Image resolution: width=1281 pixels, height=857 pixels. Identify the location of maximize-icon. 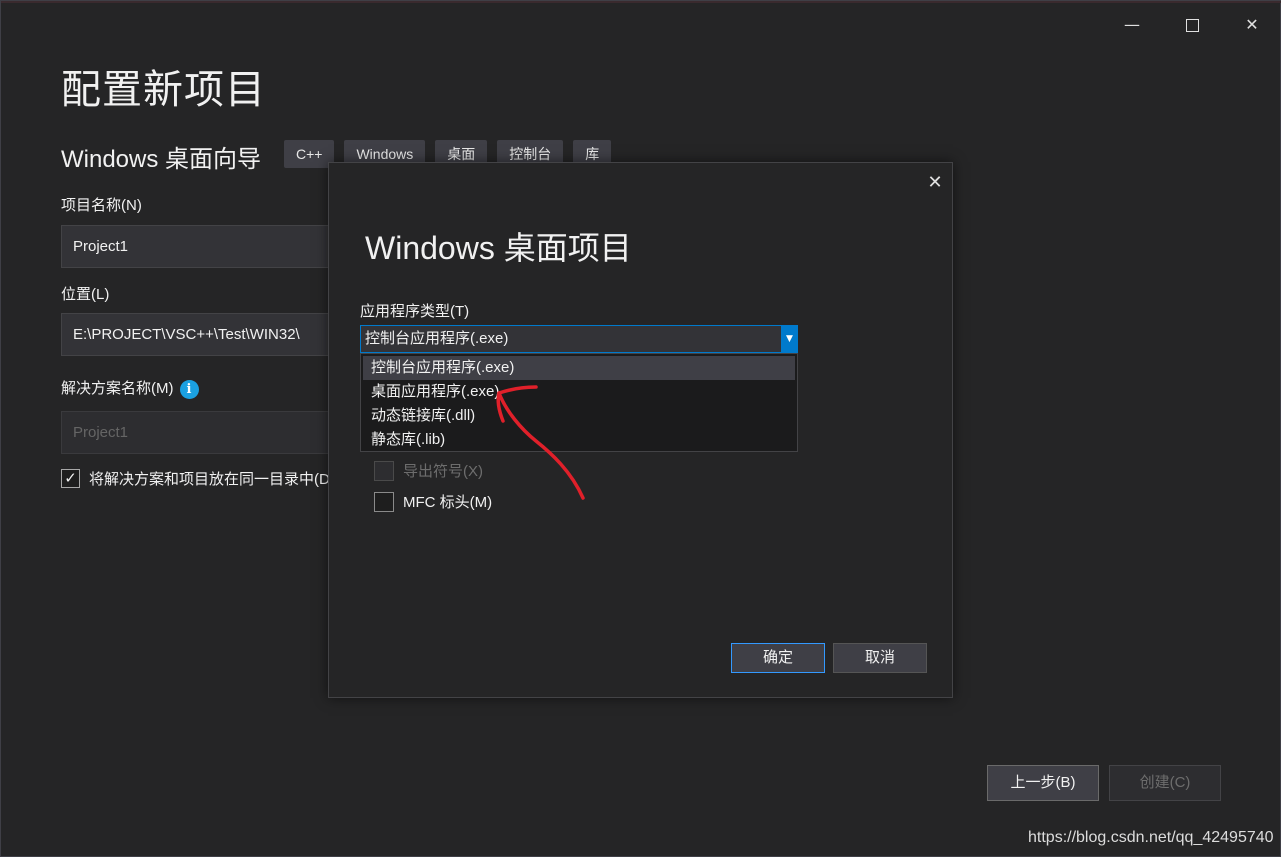
(1192, 25).